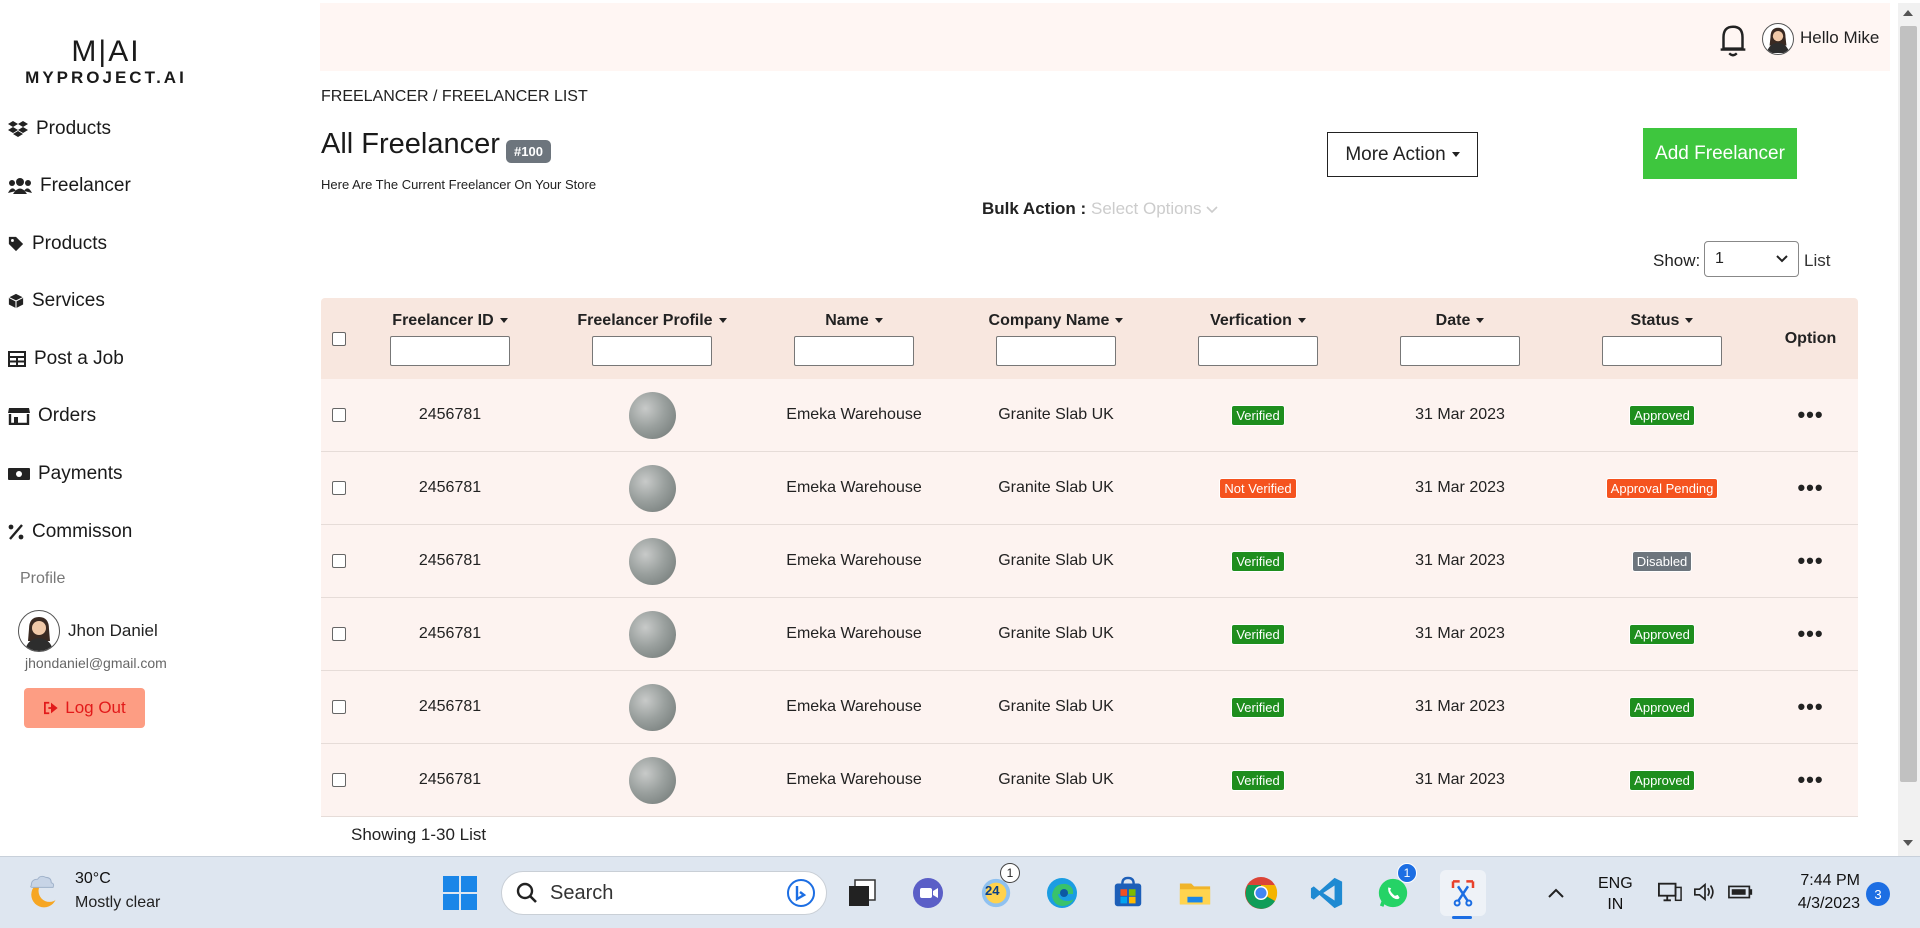  What do you see at coordinates (1327, 893) in the screenshot?
I see `vscode-icon` at bounding box center [1327, 893].